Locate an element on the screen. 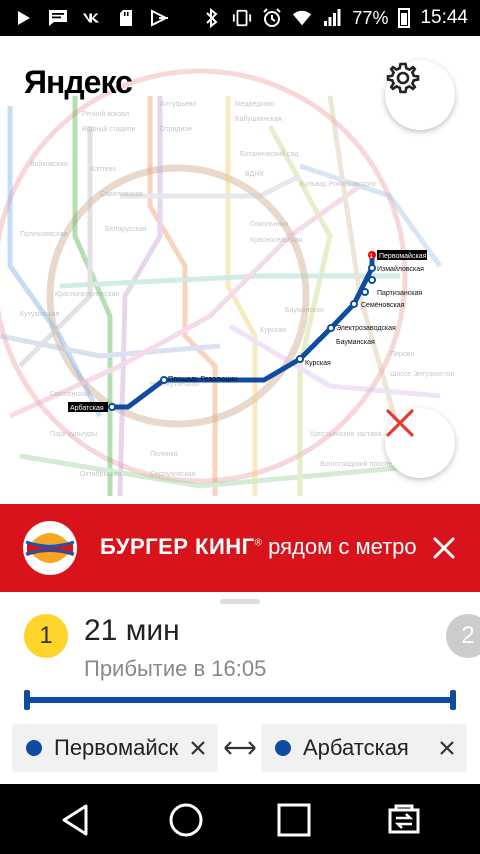  from-station-text: Первомайская is located at coordinates (116, 748).